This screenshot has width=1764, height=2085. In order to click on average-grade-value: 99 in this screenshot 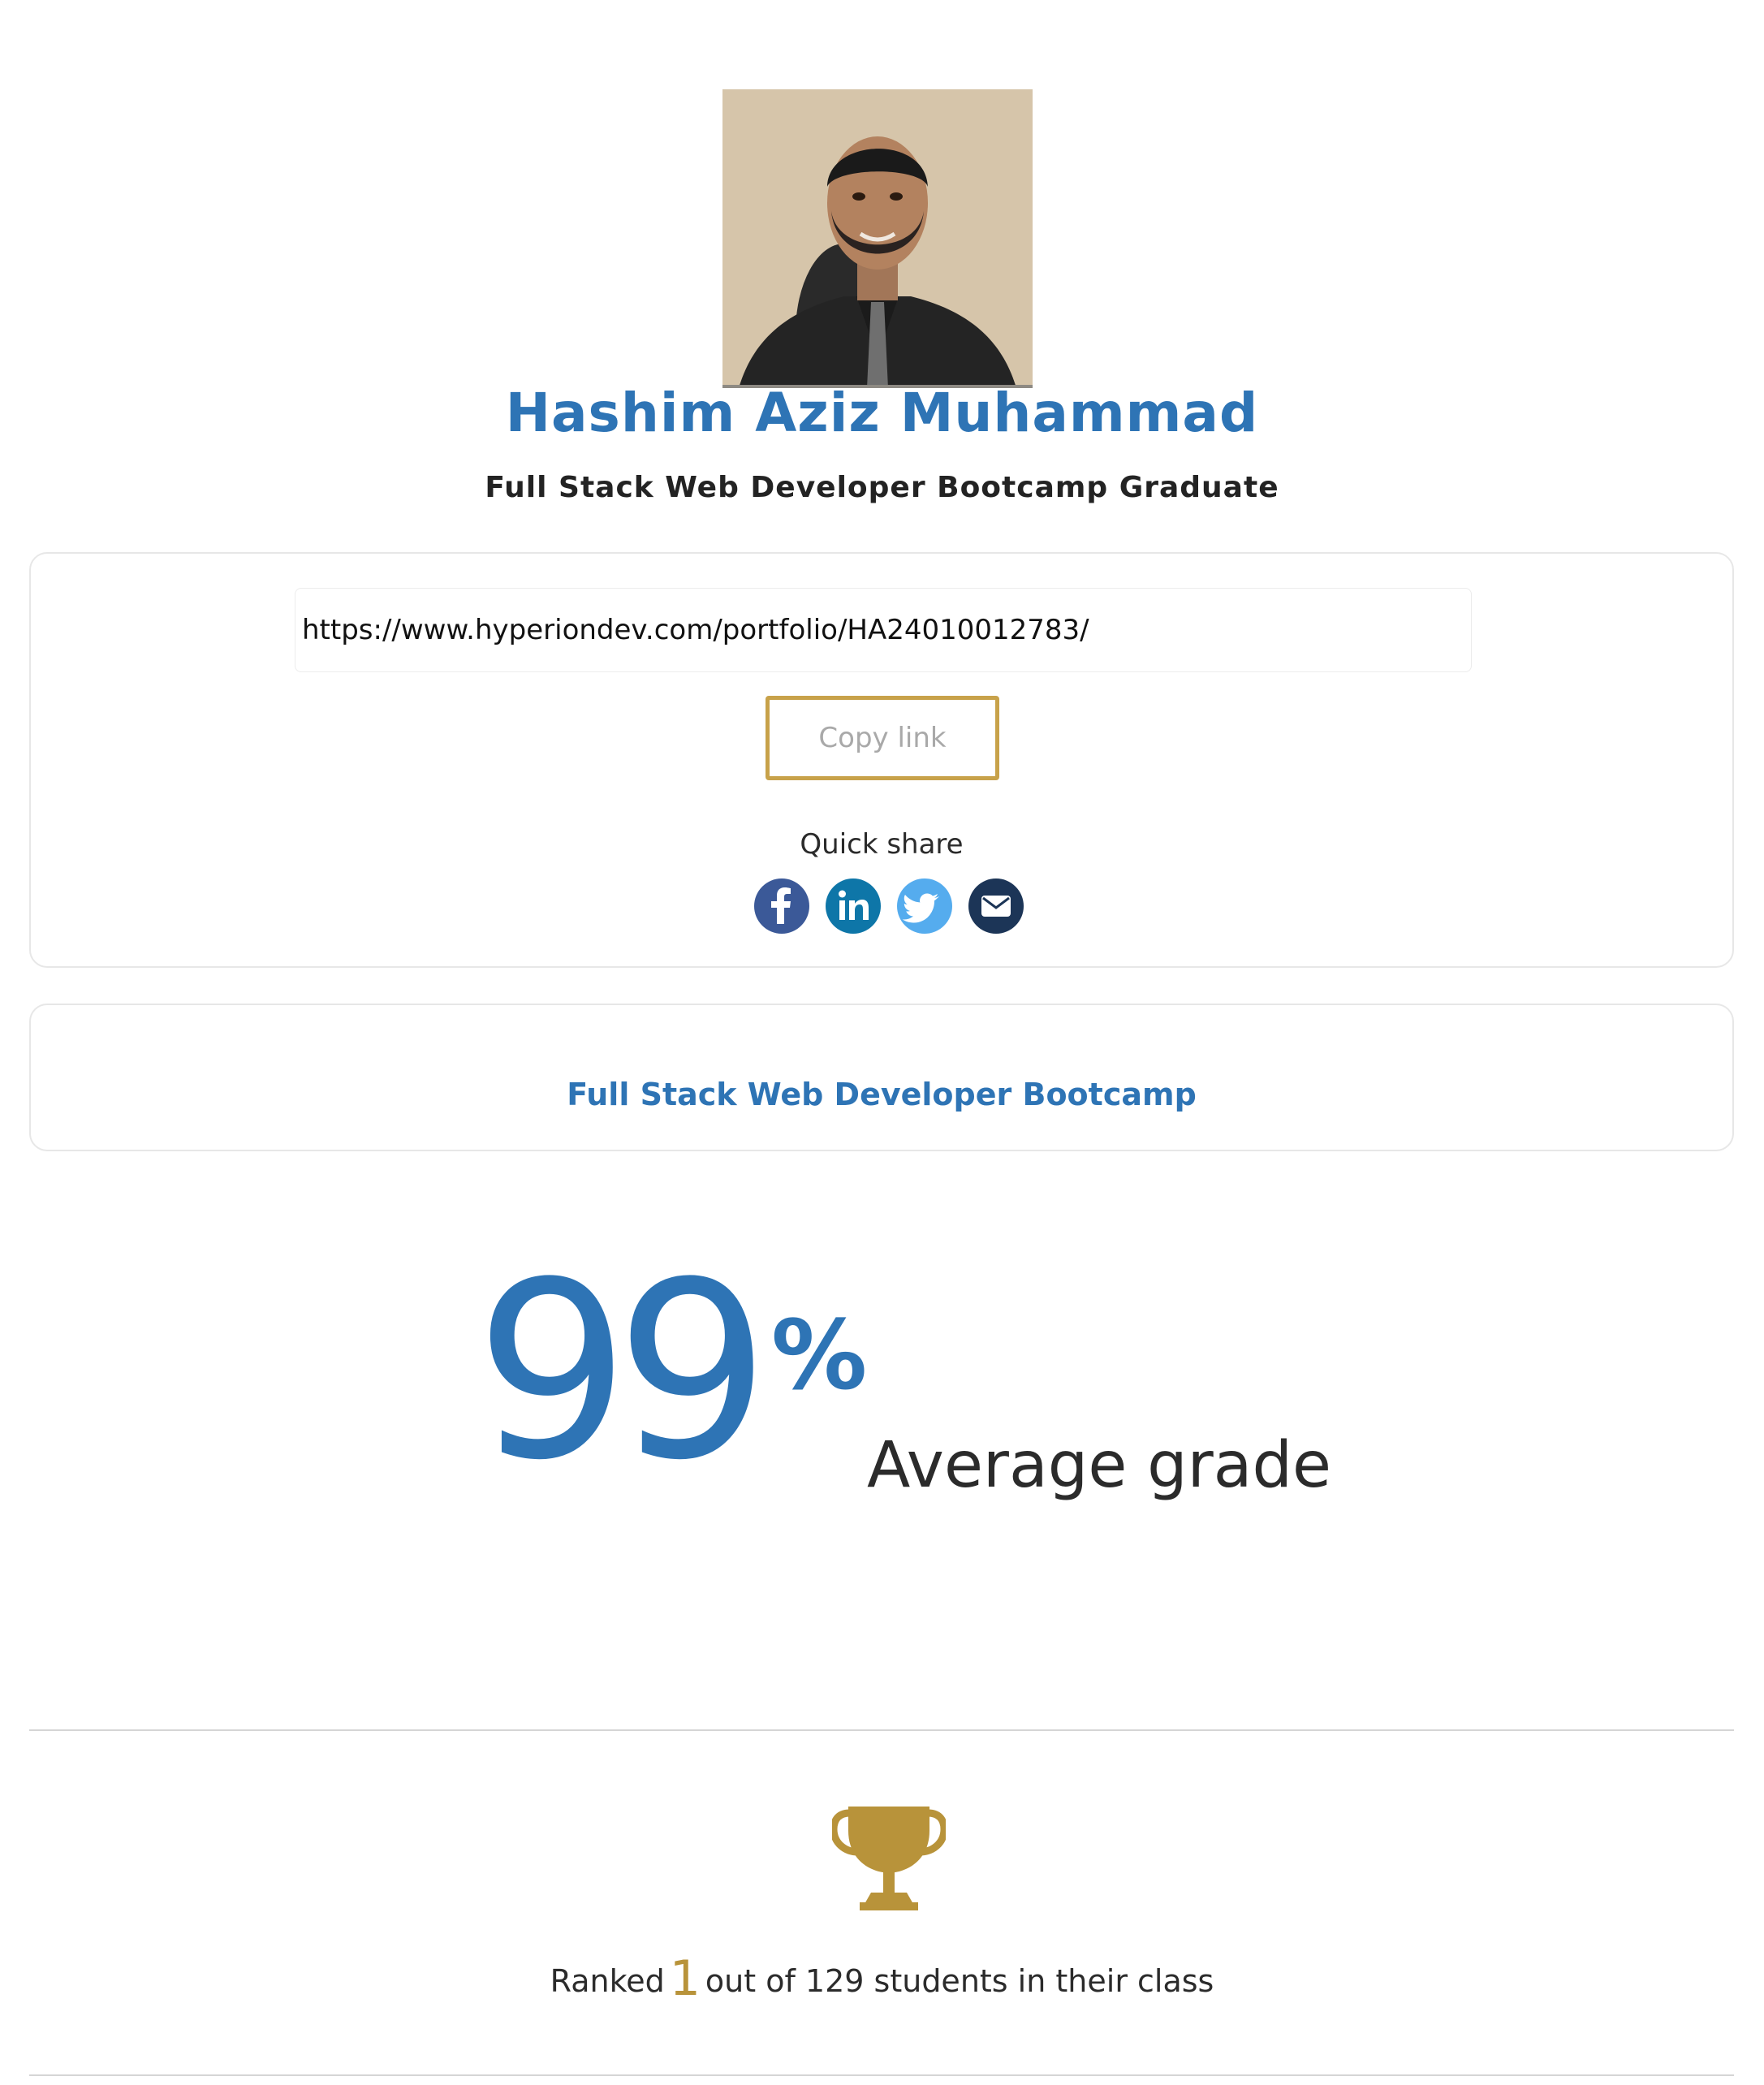, I will do `click(622, 1371)`.